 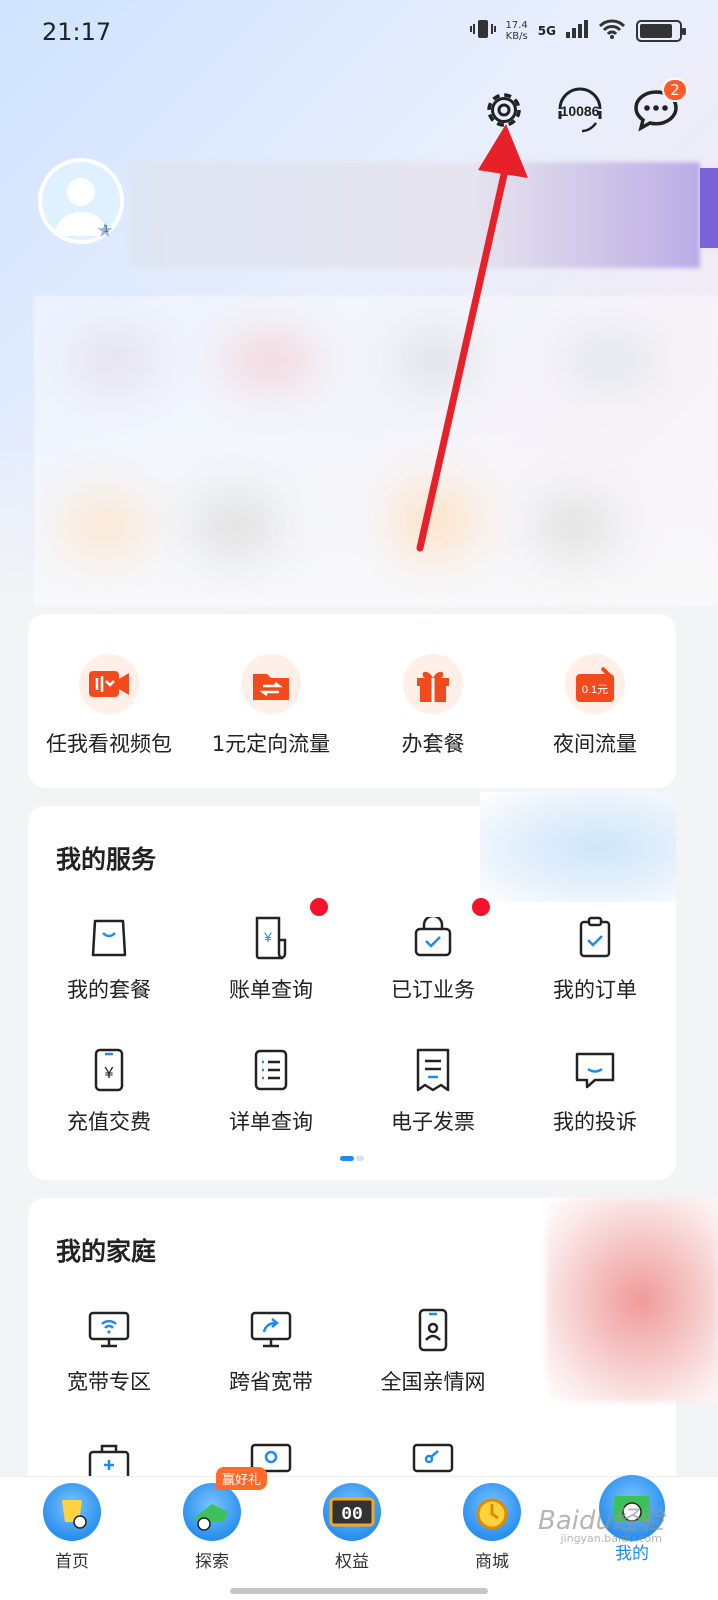 I want to click on family-broadband-zone: 宽带专区, so click(x=109, y=1350).